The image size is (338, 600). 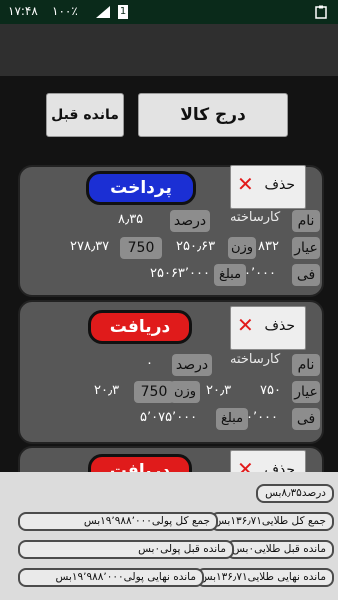 I want to click on status-battery: ۱۰۰٪, so click(x=65, y=11).